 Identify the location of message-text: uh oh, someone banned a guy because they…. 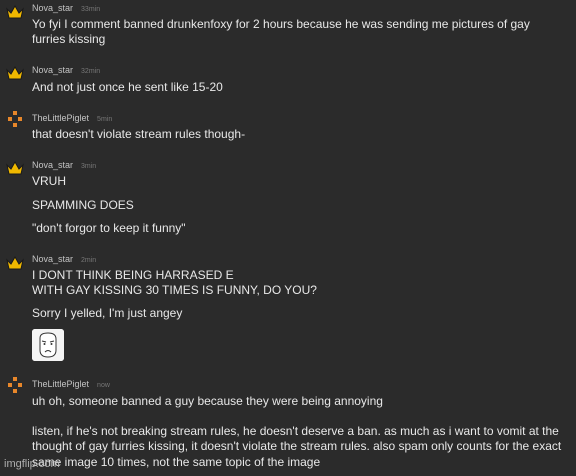
(207, 401).